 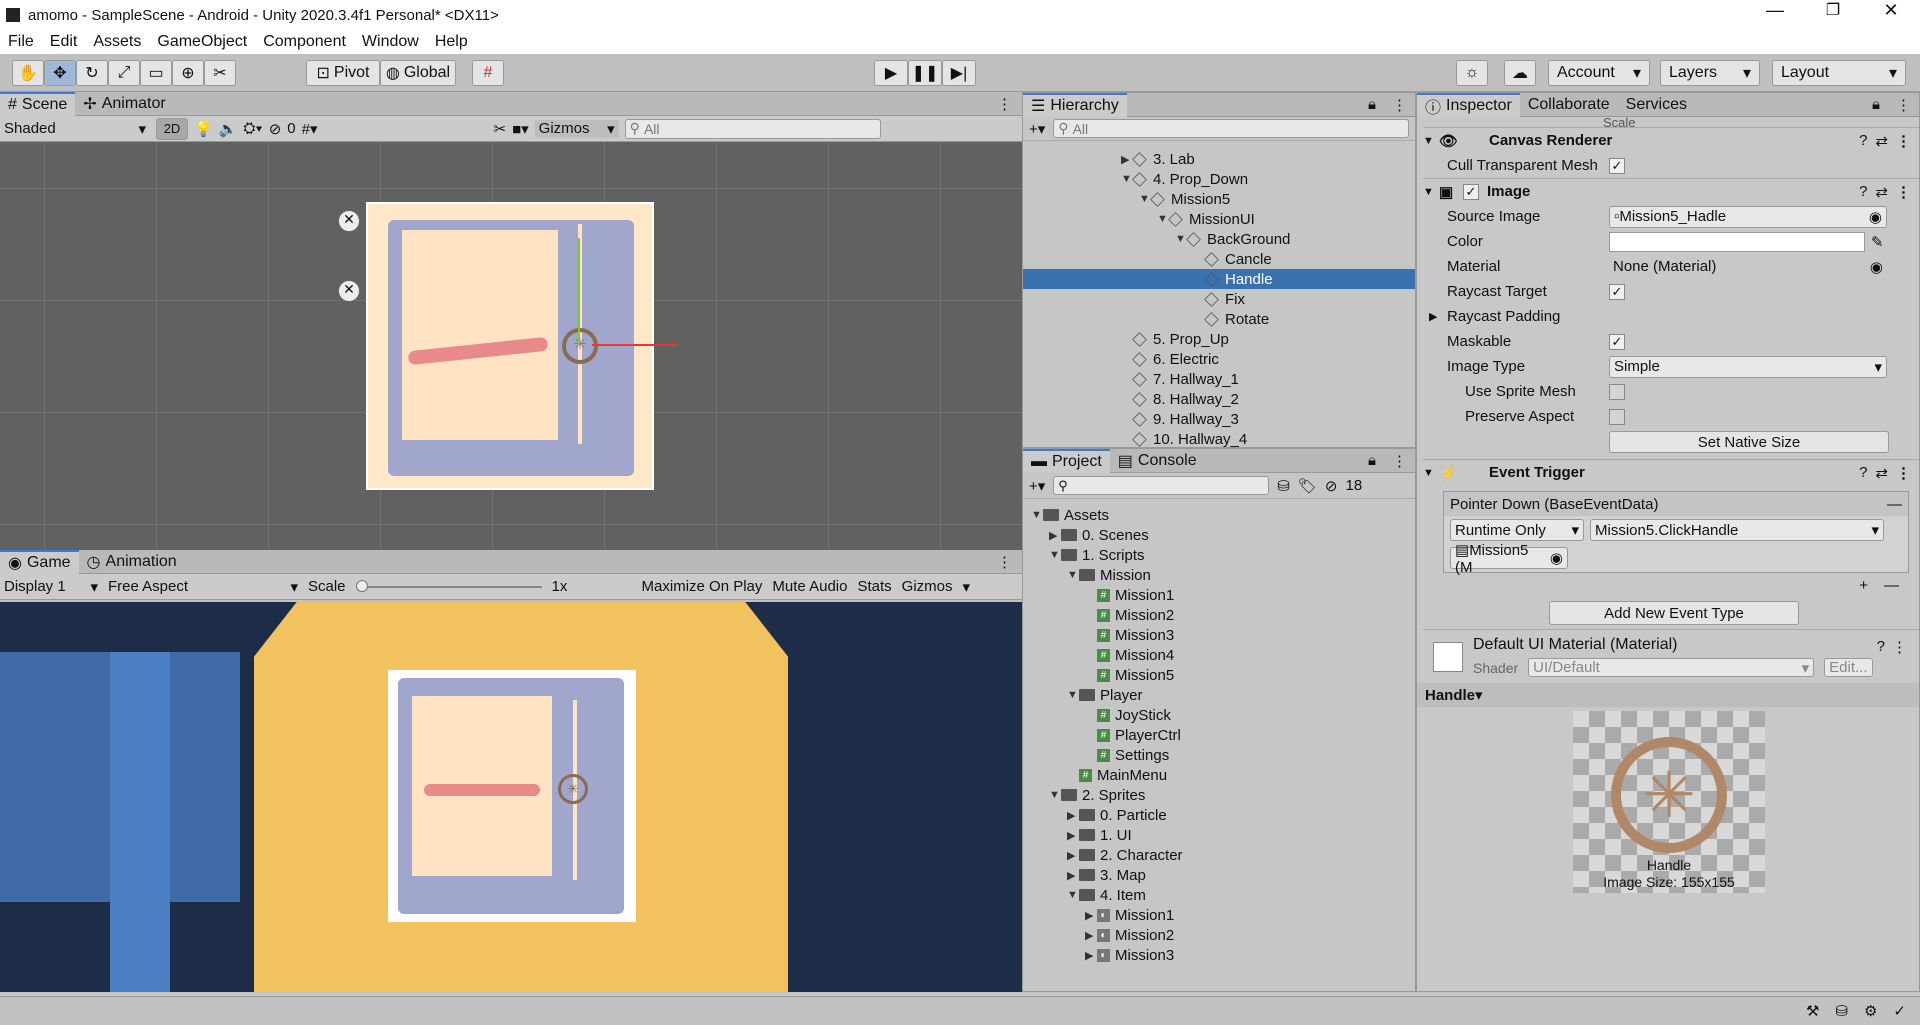 What do you see at coordinates (1833, 10) in the screenshot?
I see `restore-icon: ❐` at bounding box center [1833, 10].